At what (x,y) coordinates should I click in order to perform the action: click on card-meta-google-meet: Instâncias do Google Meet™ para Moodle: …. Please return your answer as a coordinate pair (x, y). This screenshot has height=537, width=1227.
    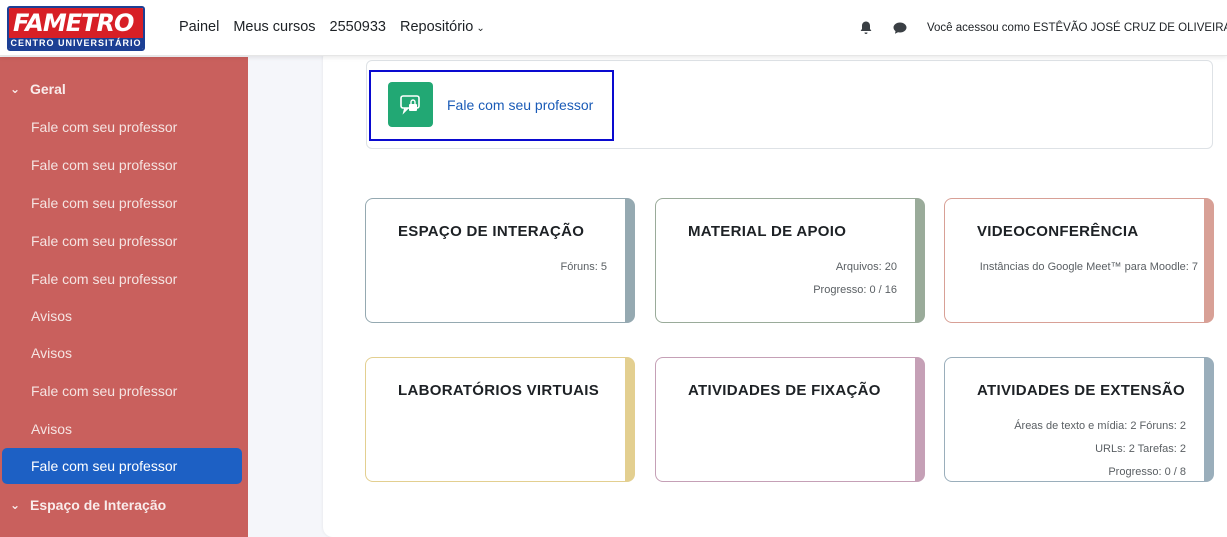
    Looking at the image, I should click on (1088, 267).